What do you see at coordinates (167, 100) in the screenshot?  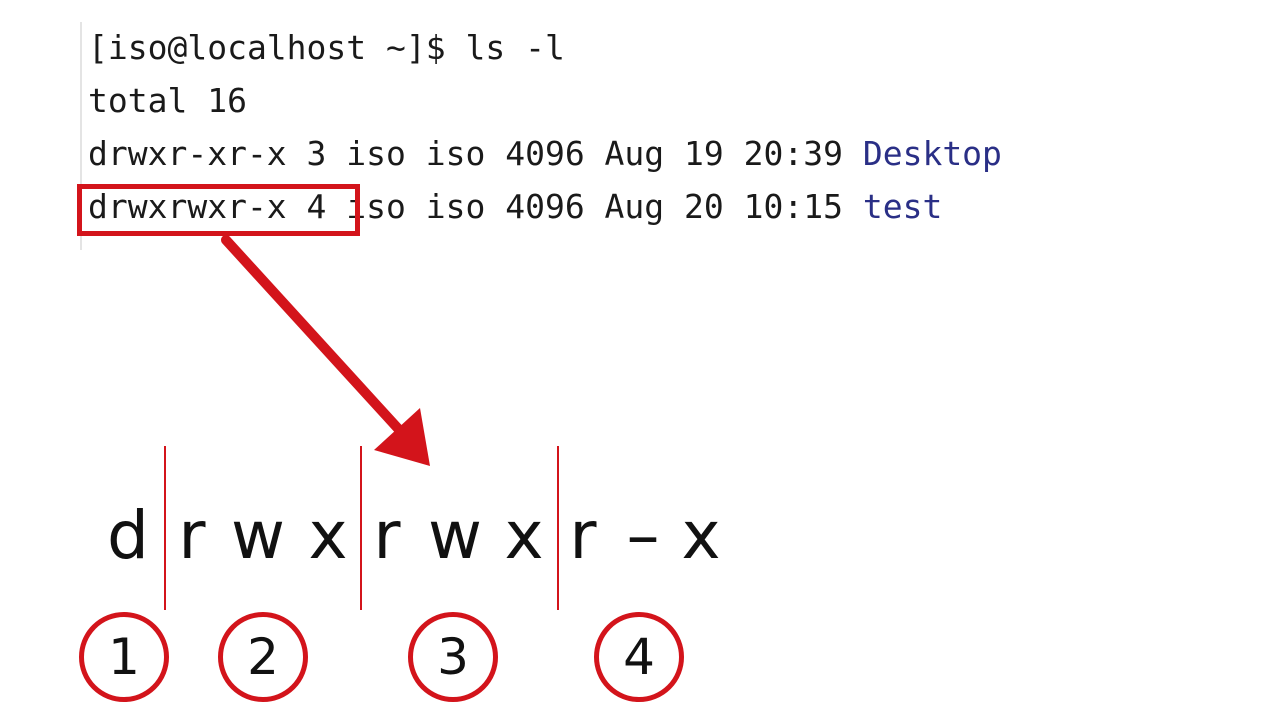 I see `terminal-total-line: total 16` at bounding box center [167, 100].